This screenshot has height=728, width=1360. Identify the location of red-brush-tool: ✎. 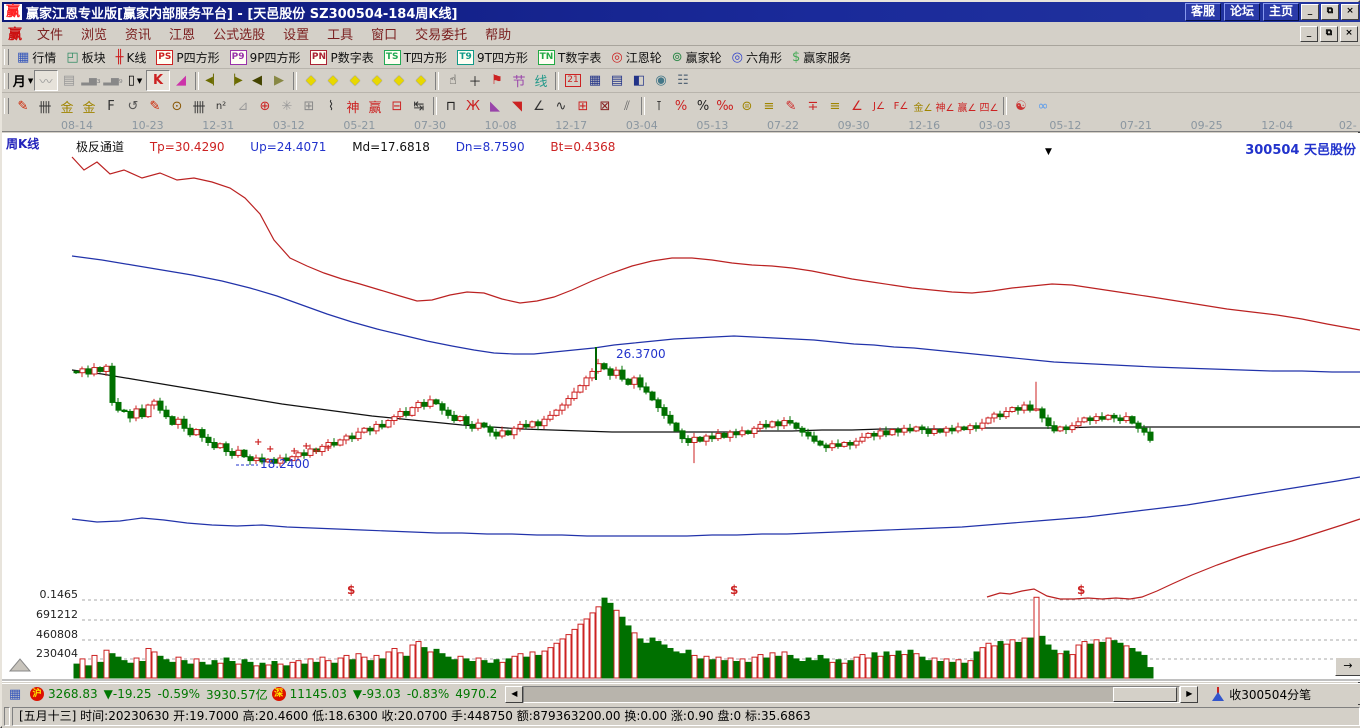
(791, 106).